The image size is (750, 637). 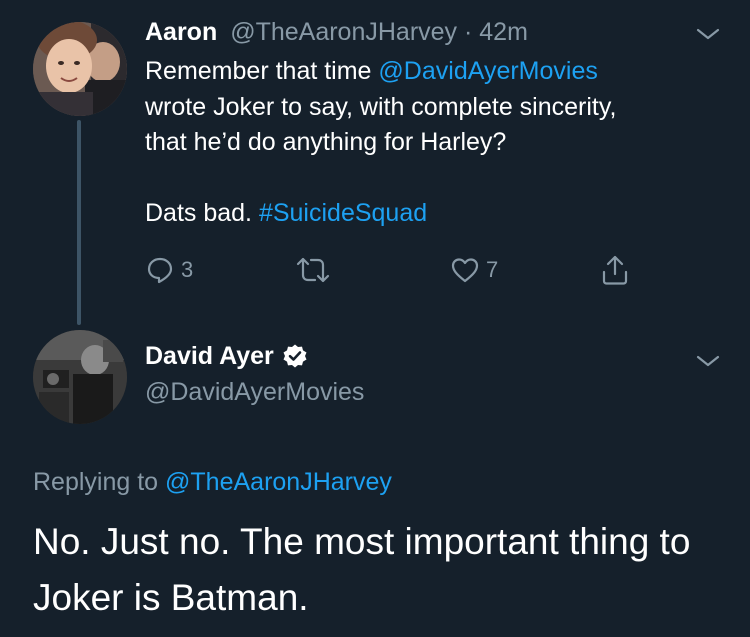 What do you see at coordinates (343, 32) in the screenshot?
I see `username: @TheAaronJHarvey` at bounding box center [343, 32].